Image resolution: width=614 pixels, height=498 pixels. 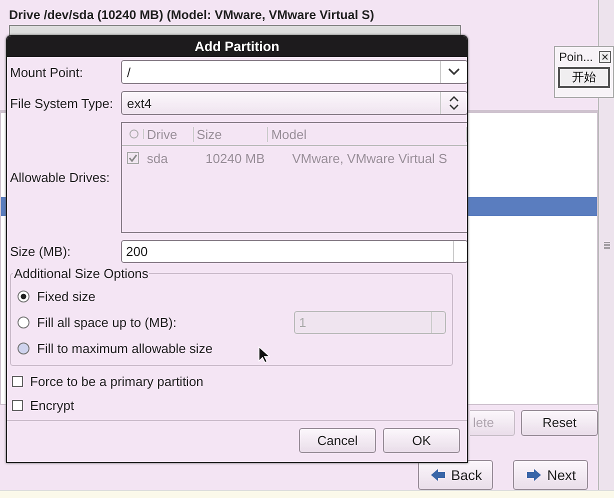 I want to click on drive-title: Drive /dev/sda (10240 MB) (Model: VMware, VMware Virtual S), so click(x=192, y=15).